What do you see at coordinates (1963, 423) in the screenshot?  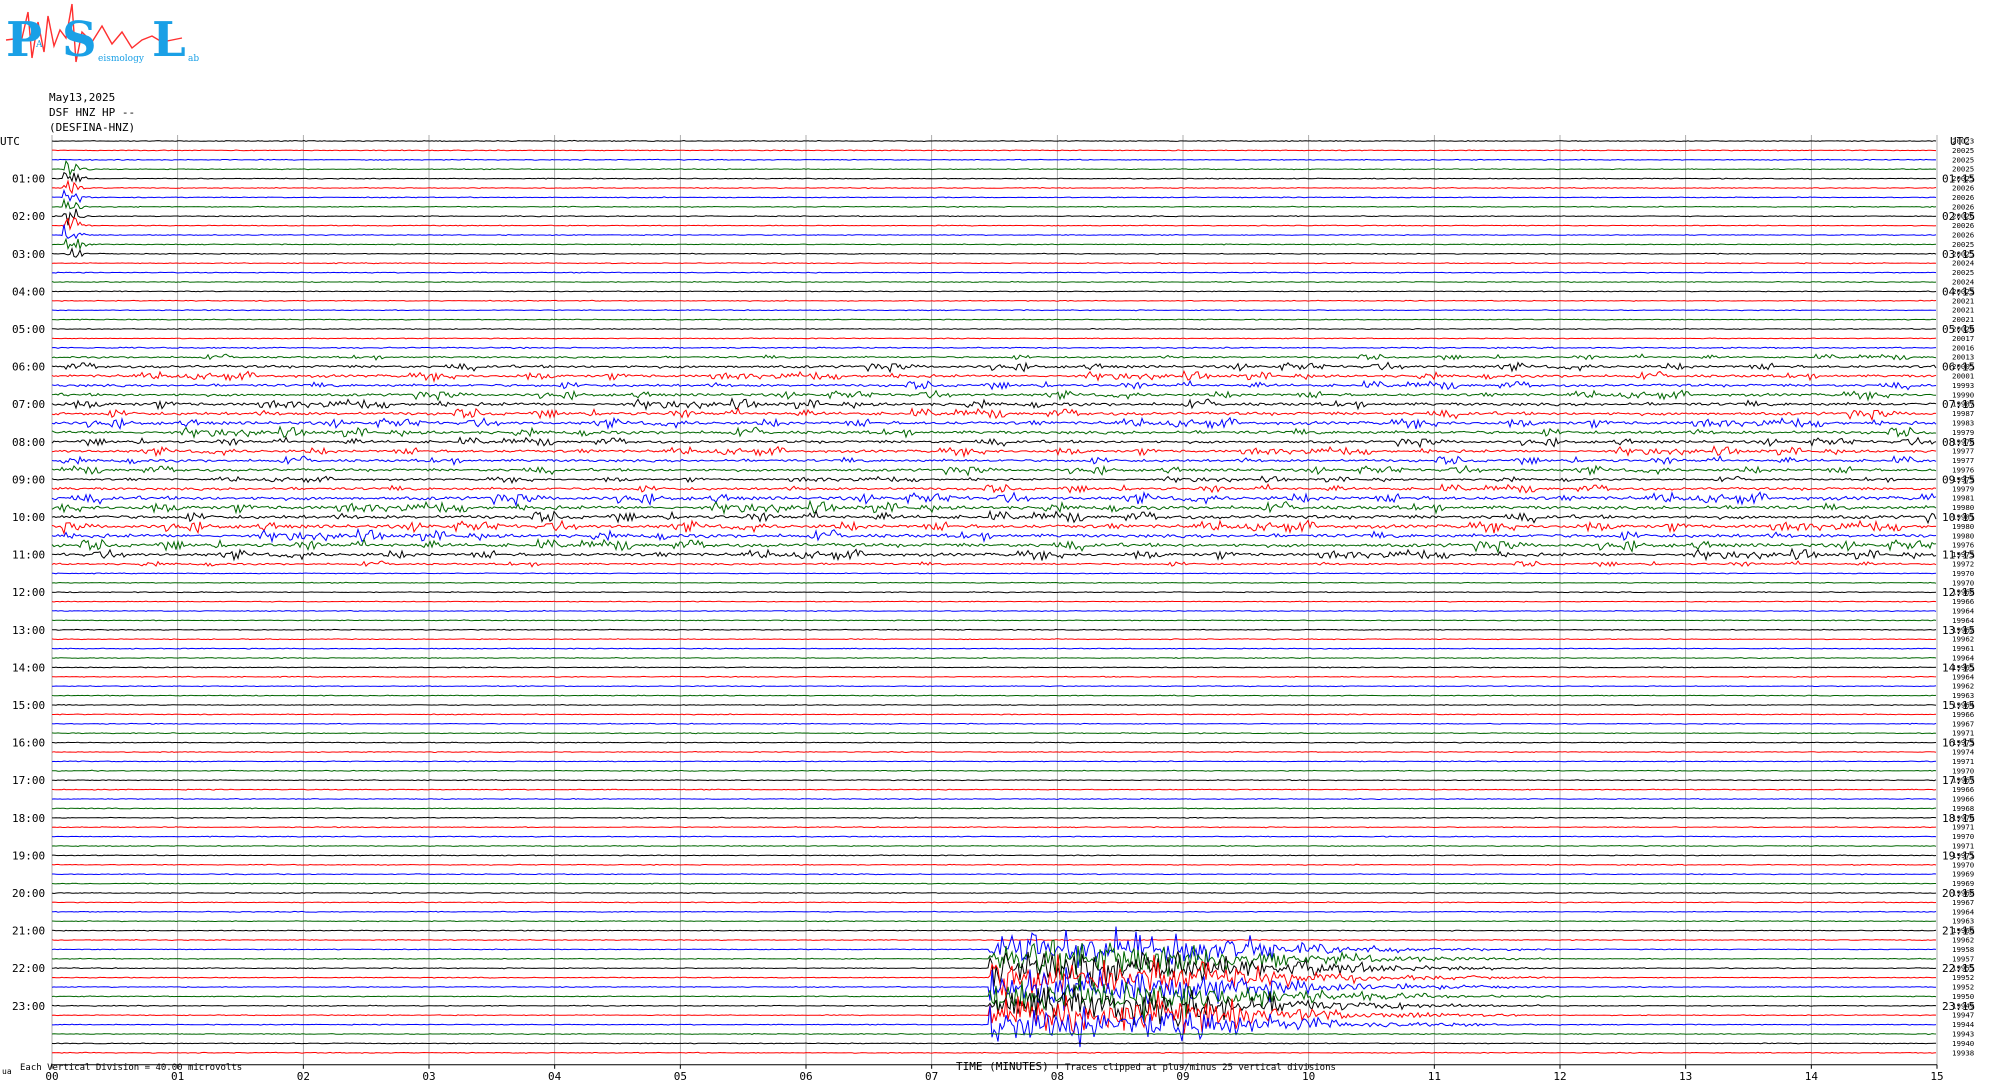 I see `trace-offset-label: 19983` at bounding box center [1963, 423].